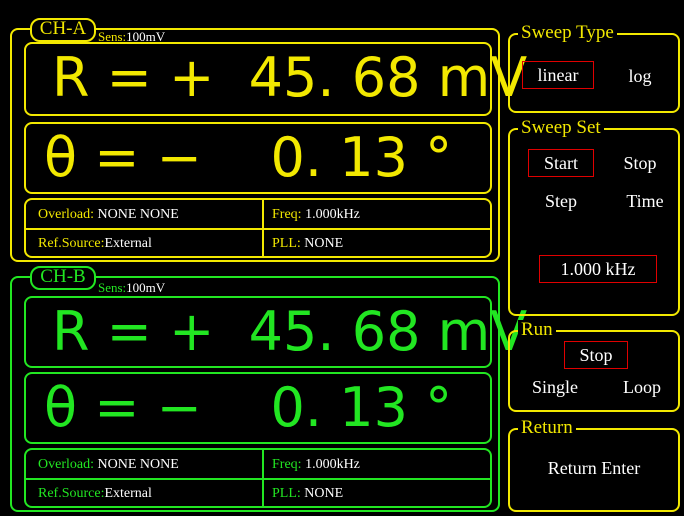 This screenshot has width=684, height=516. I want to click on sens-value: 100mV, so click(146, 287).